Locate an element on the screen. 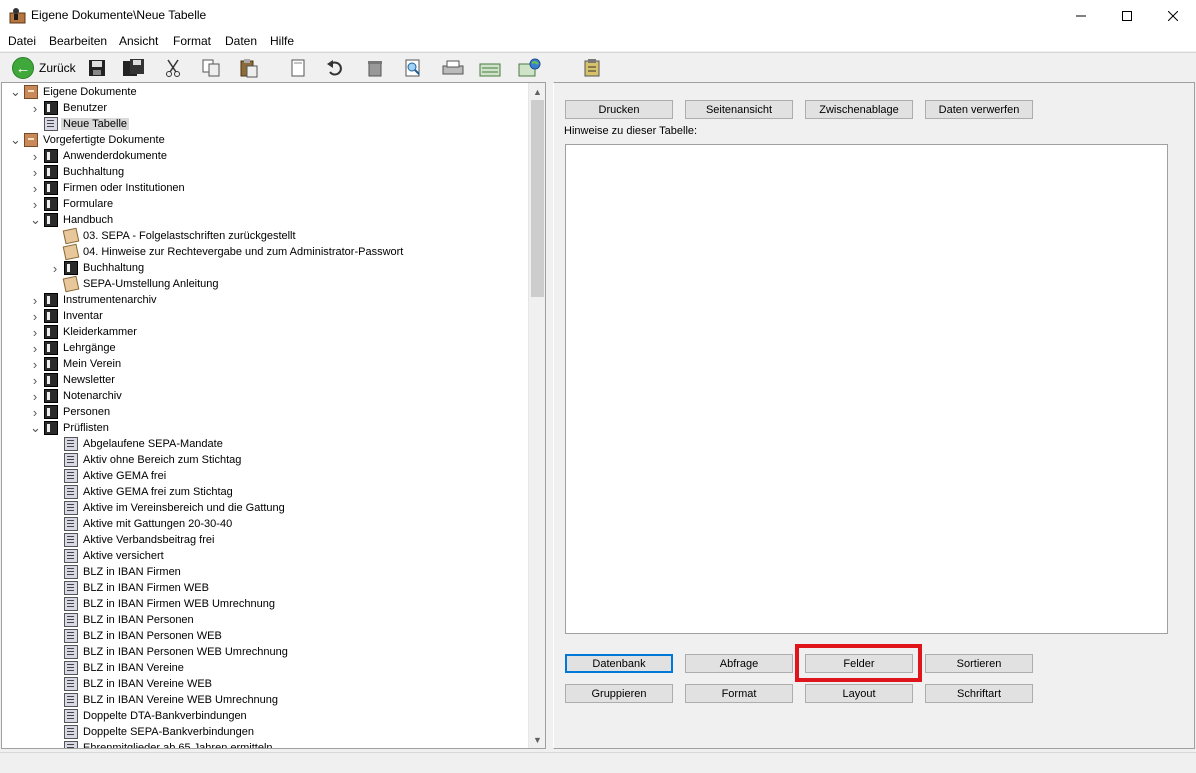  maximize-button is located at coordinates (1127, 15).